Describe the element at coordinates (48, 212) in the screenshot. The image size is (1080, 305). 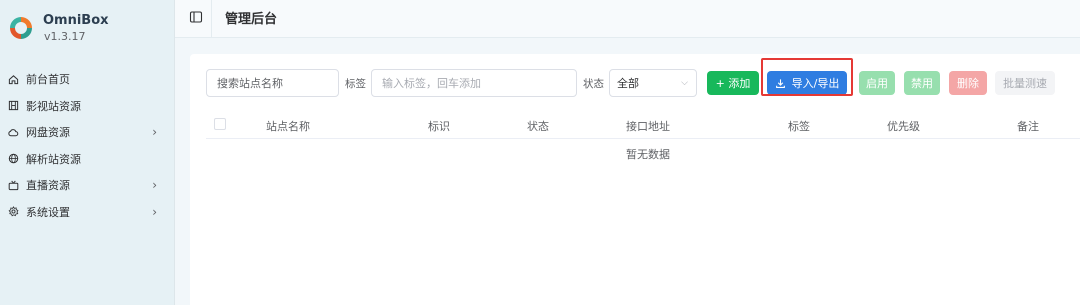
I see `sidebar-item-label: 系统设置` at that location.